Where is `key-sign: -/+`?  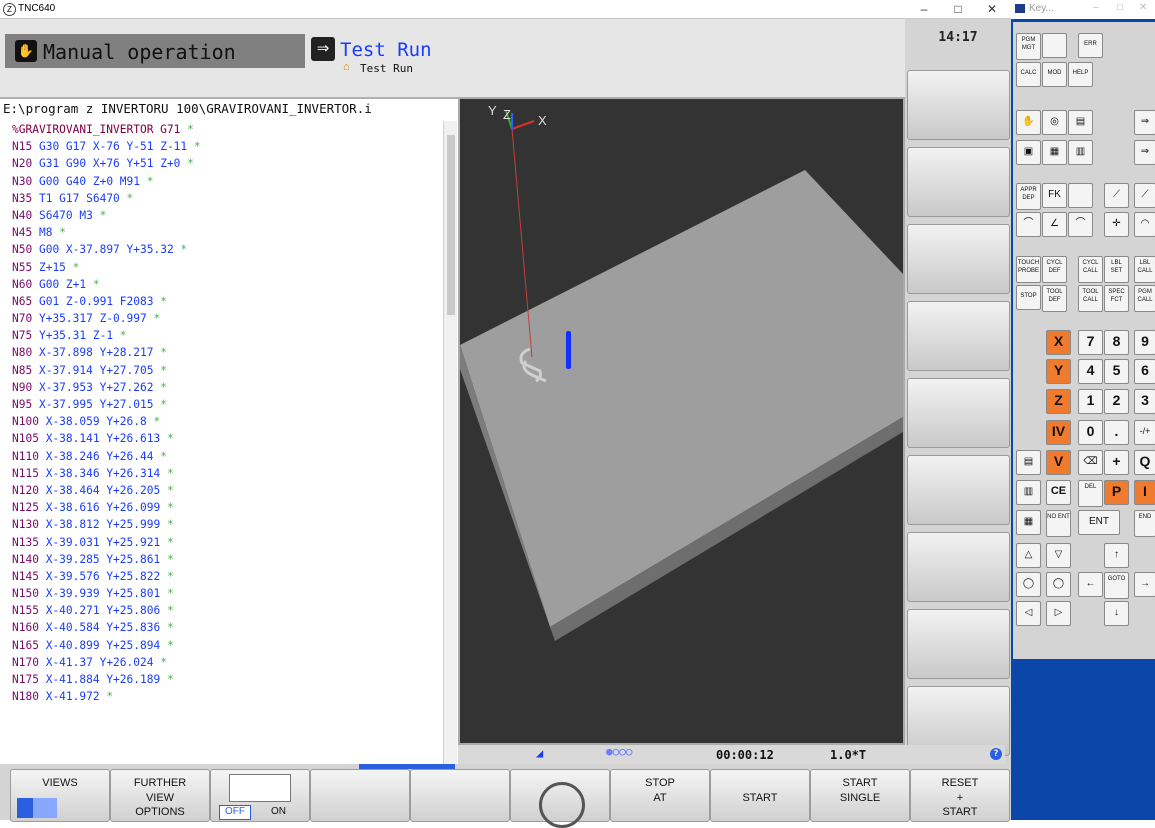 key-sign: -/+ is located at coordinates (1144, 432).